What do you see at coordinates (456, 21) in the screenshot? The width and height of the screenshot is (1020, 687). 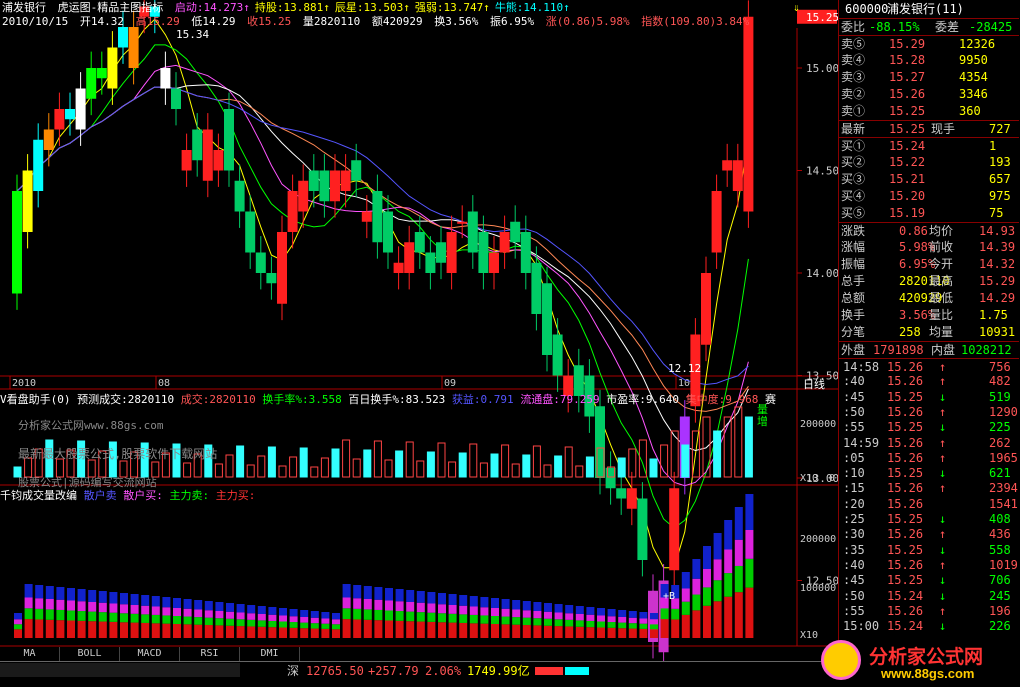 I see `turnover-value: 换3.56%` at bounding box center [456, 21].